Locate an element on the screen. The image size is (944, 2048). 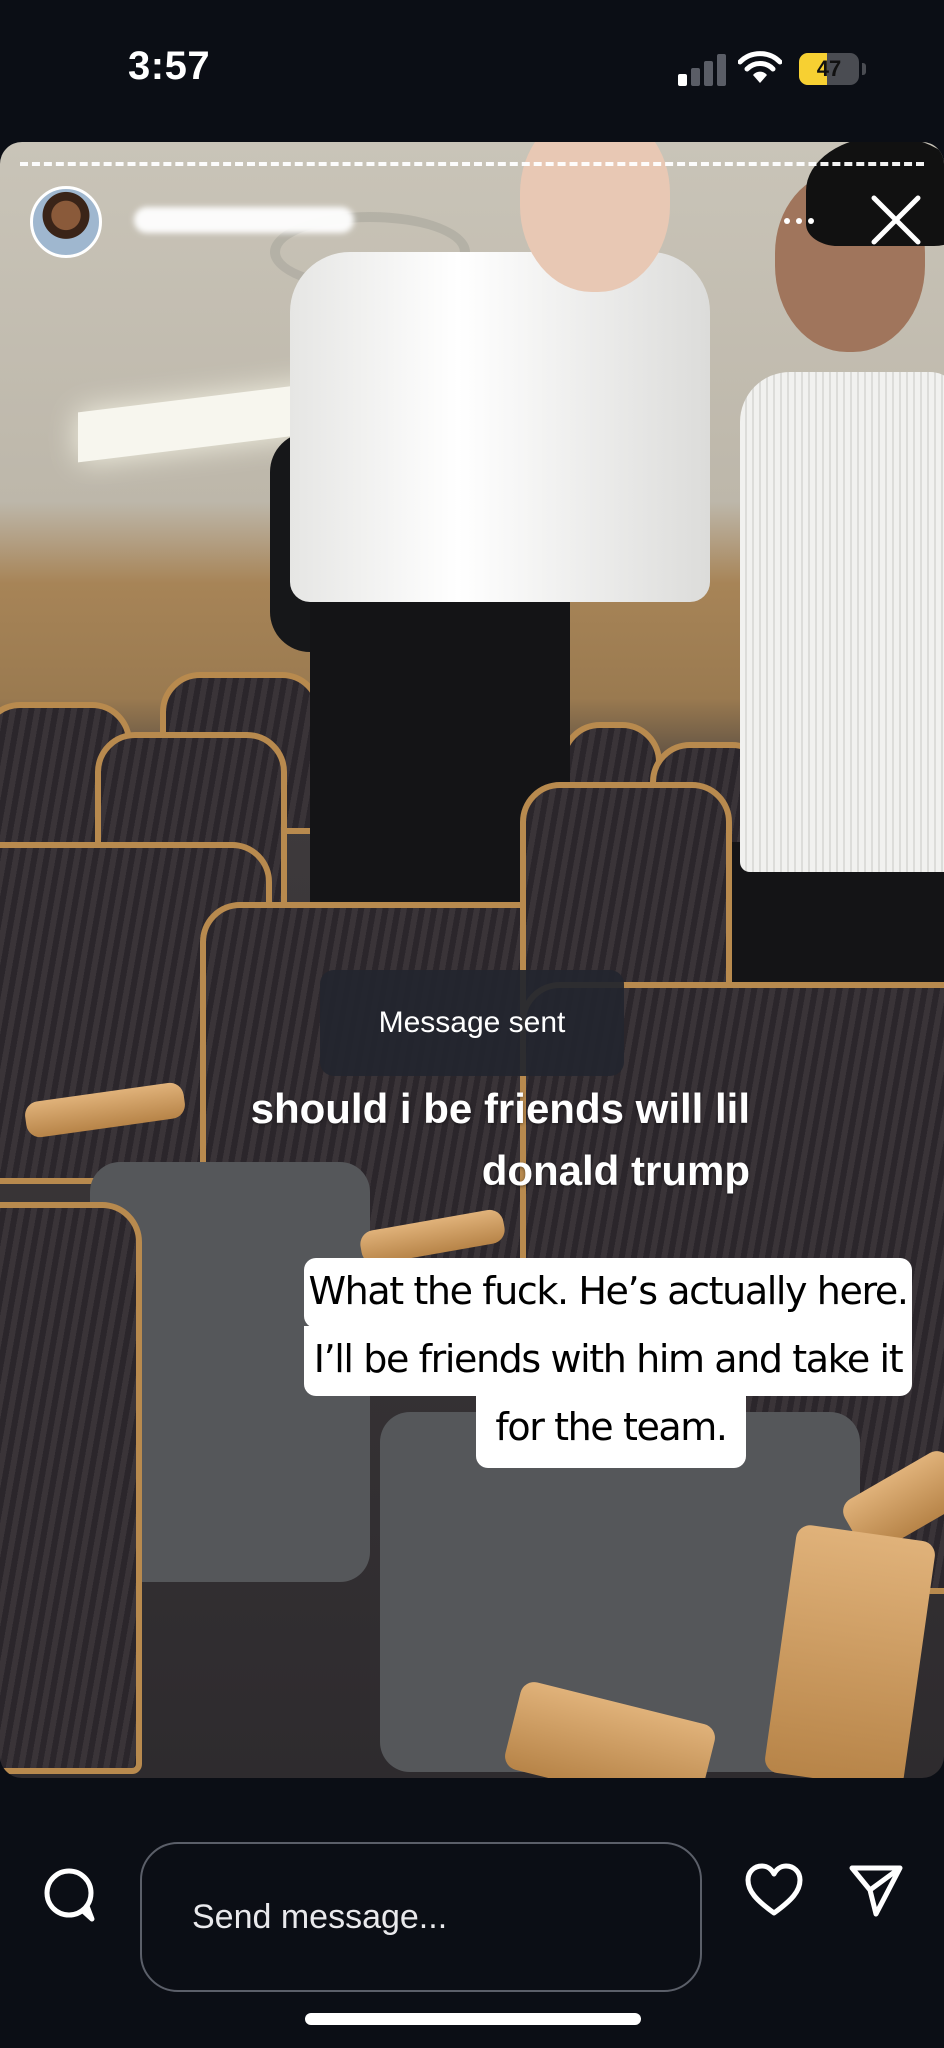
heart-icon is located at coordinates (774, 1890).